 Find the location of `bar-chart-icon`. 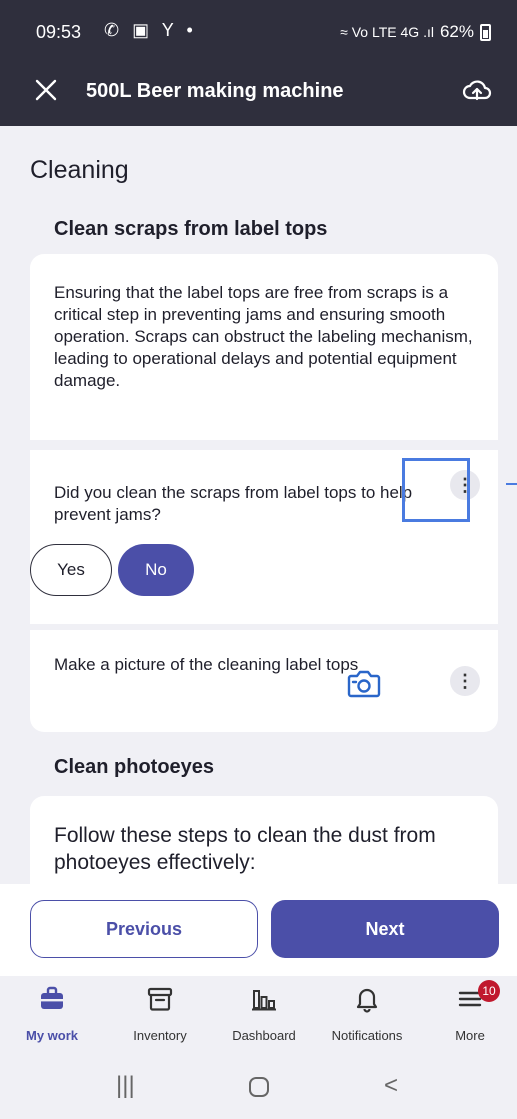

bar-chart-icon is located at coordinates (264, 1000).